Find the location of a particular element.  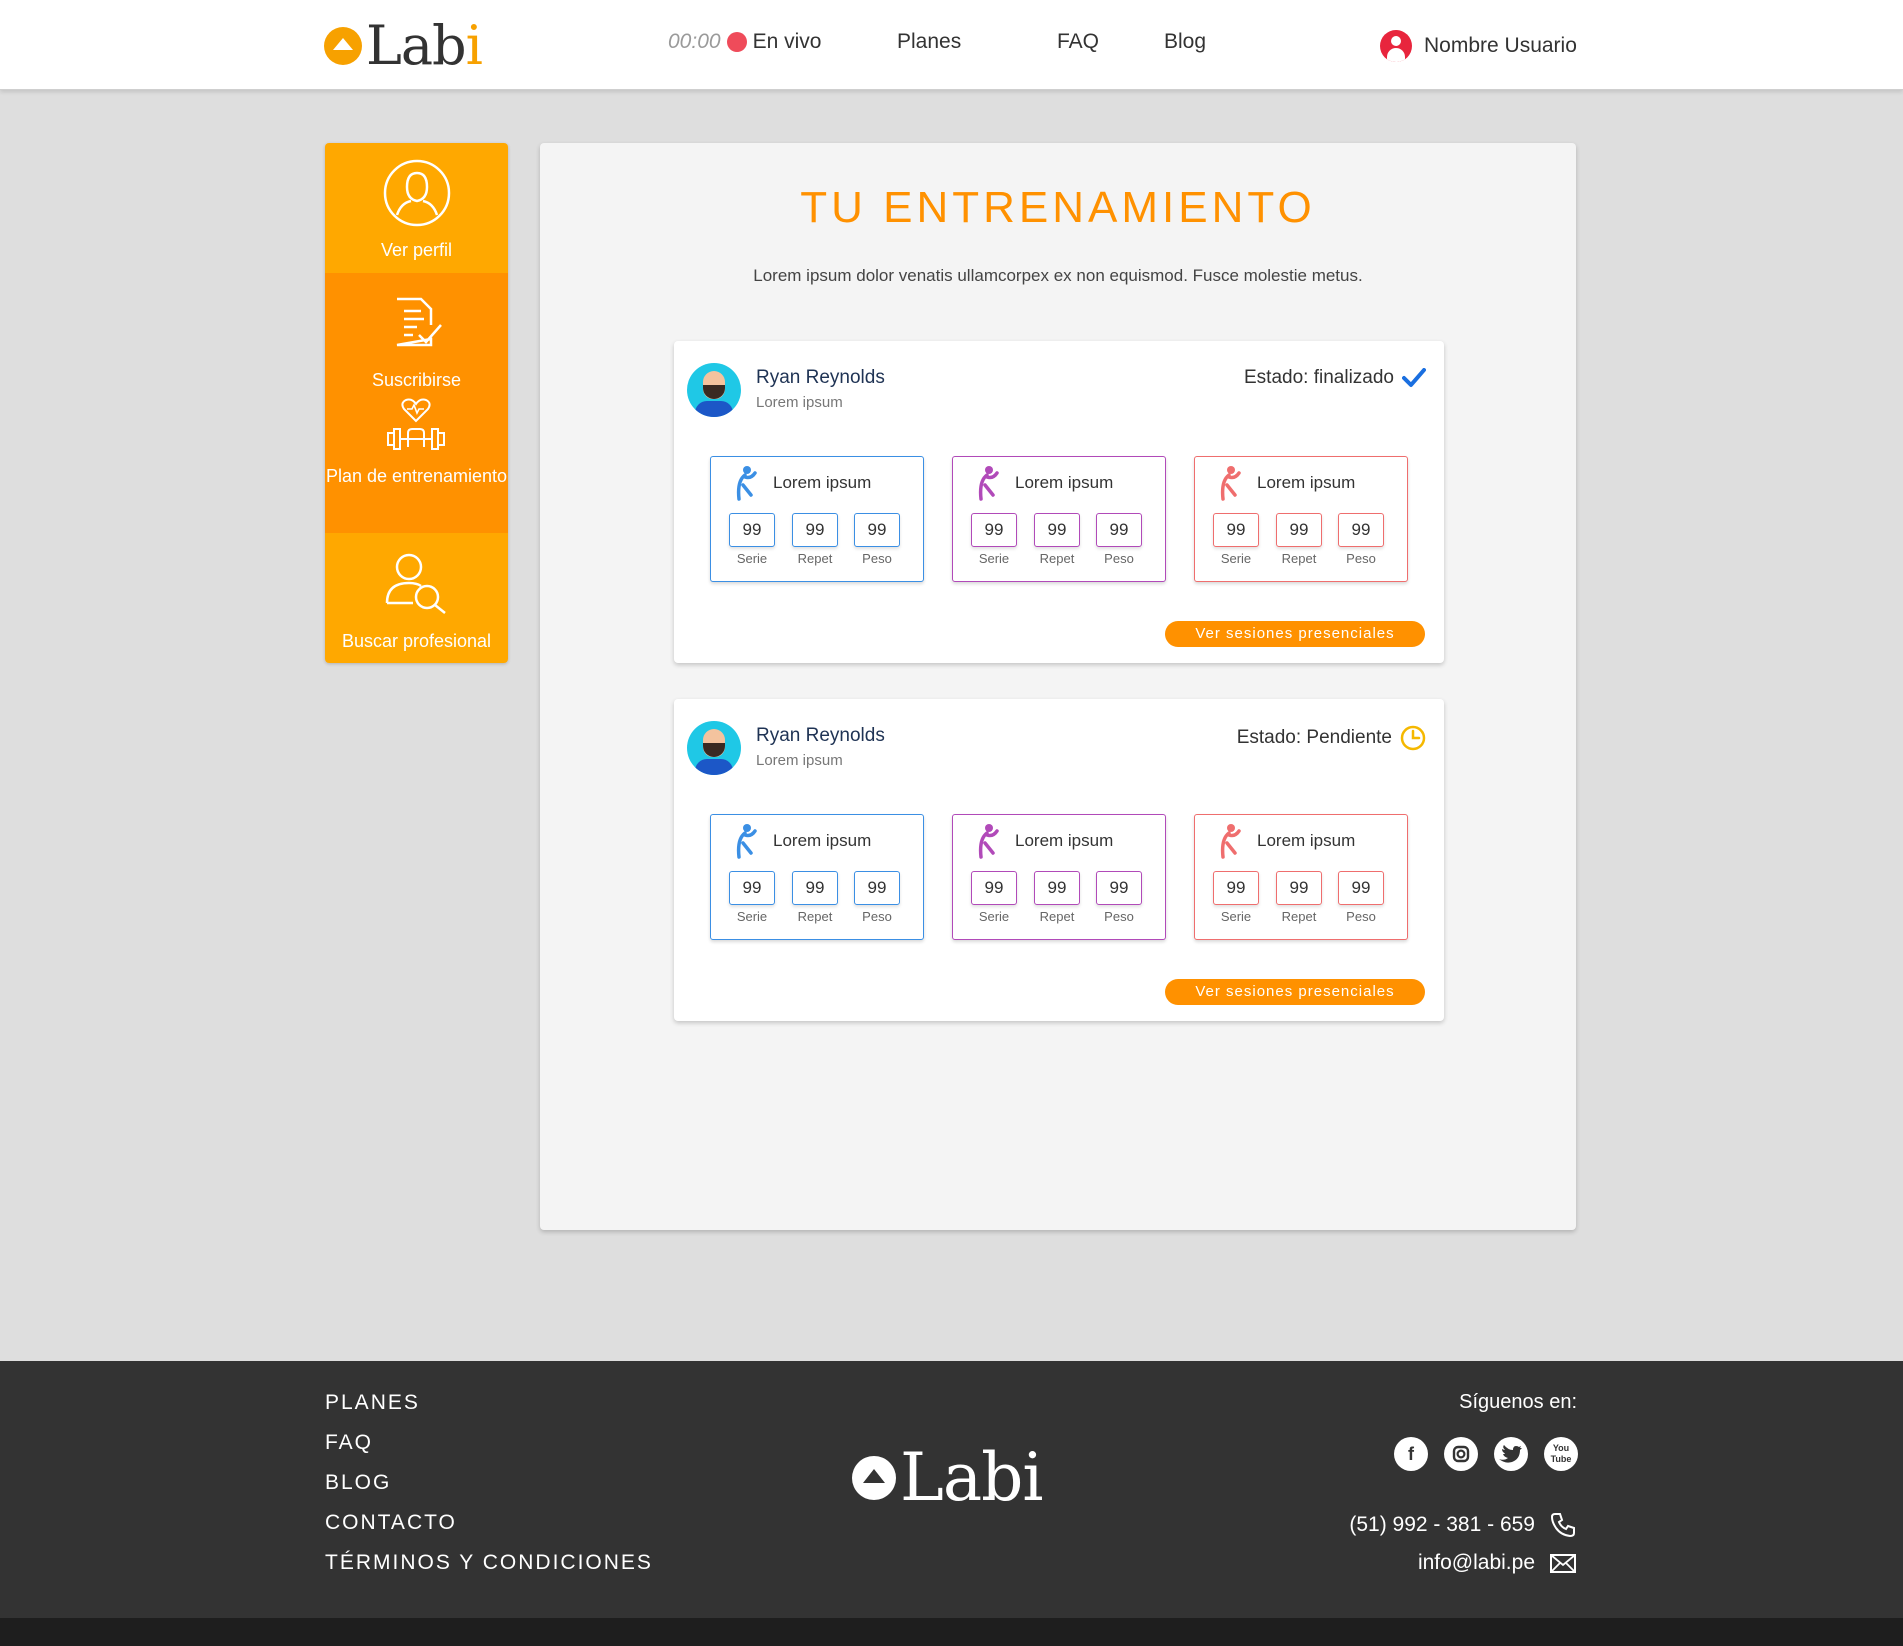

footer-logo: Labi is located at coordinates (948, 1477).